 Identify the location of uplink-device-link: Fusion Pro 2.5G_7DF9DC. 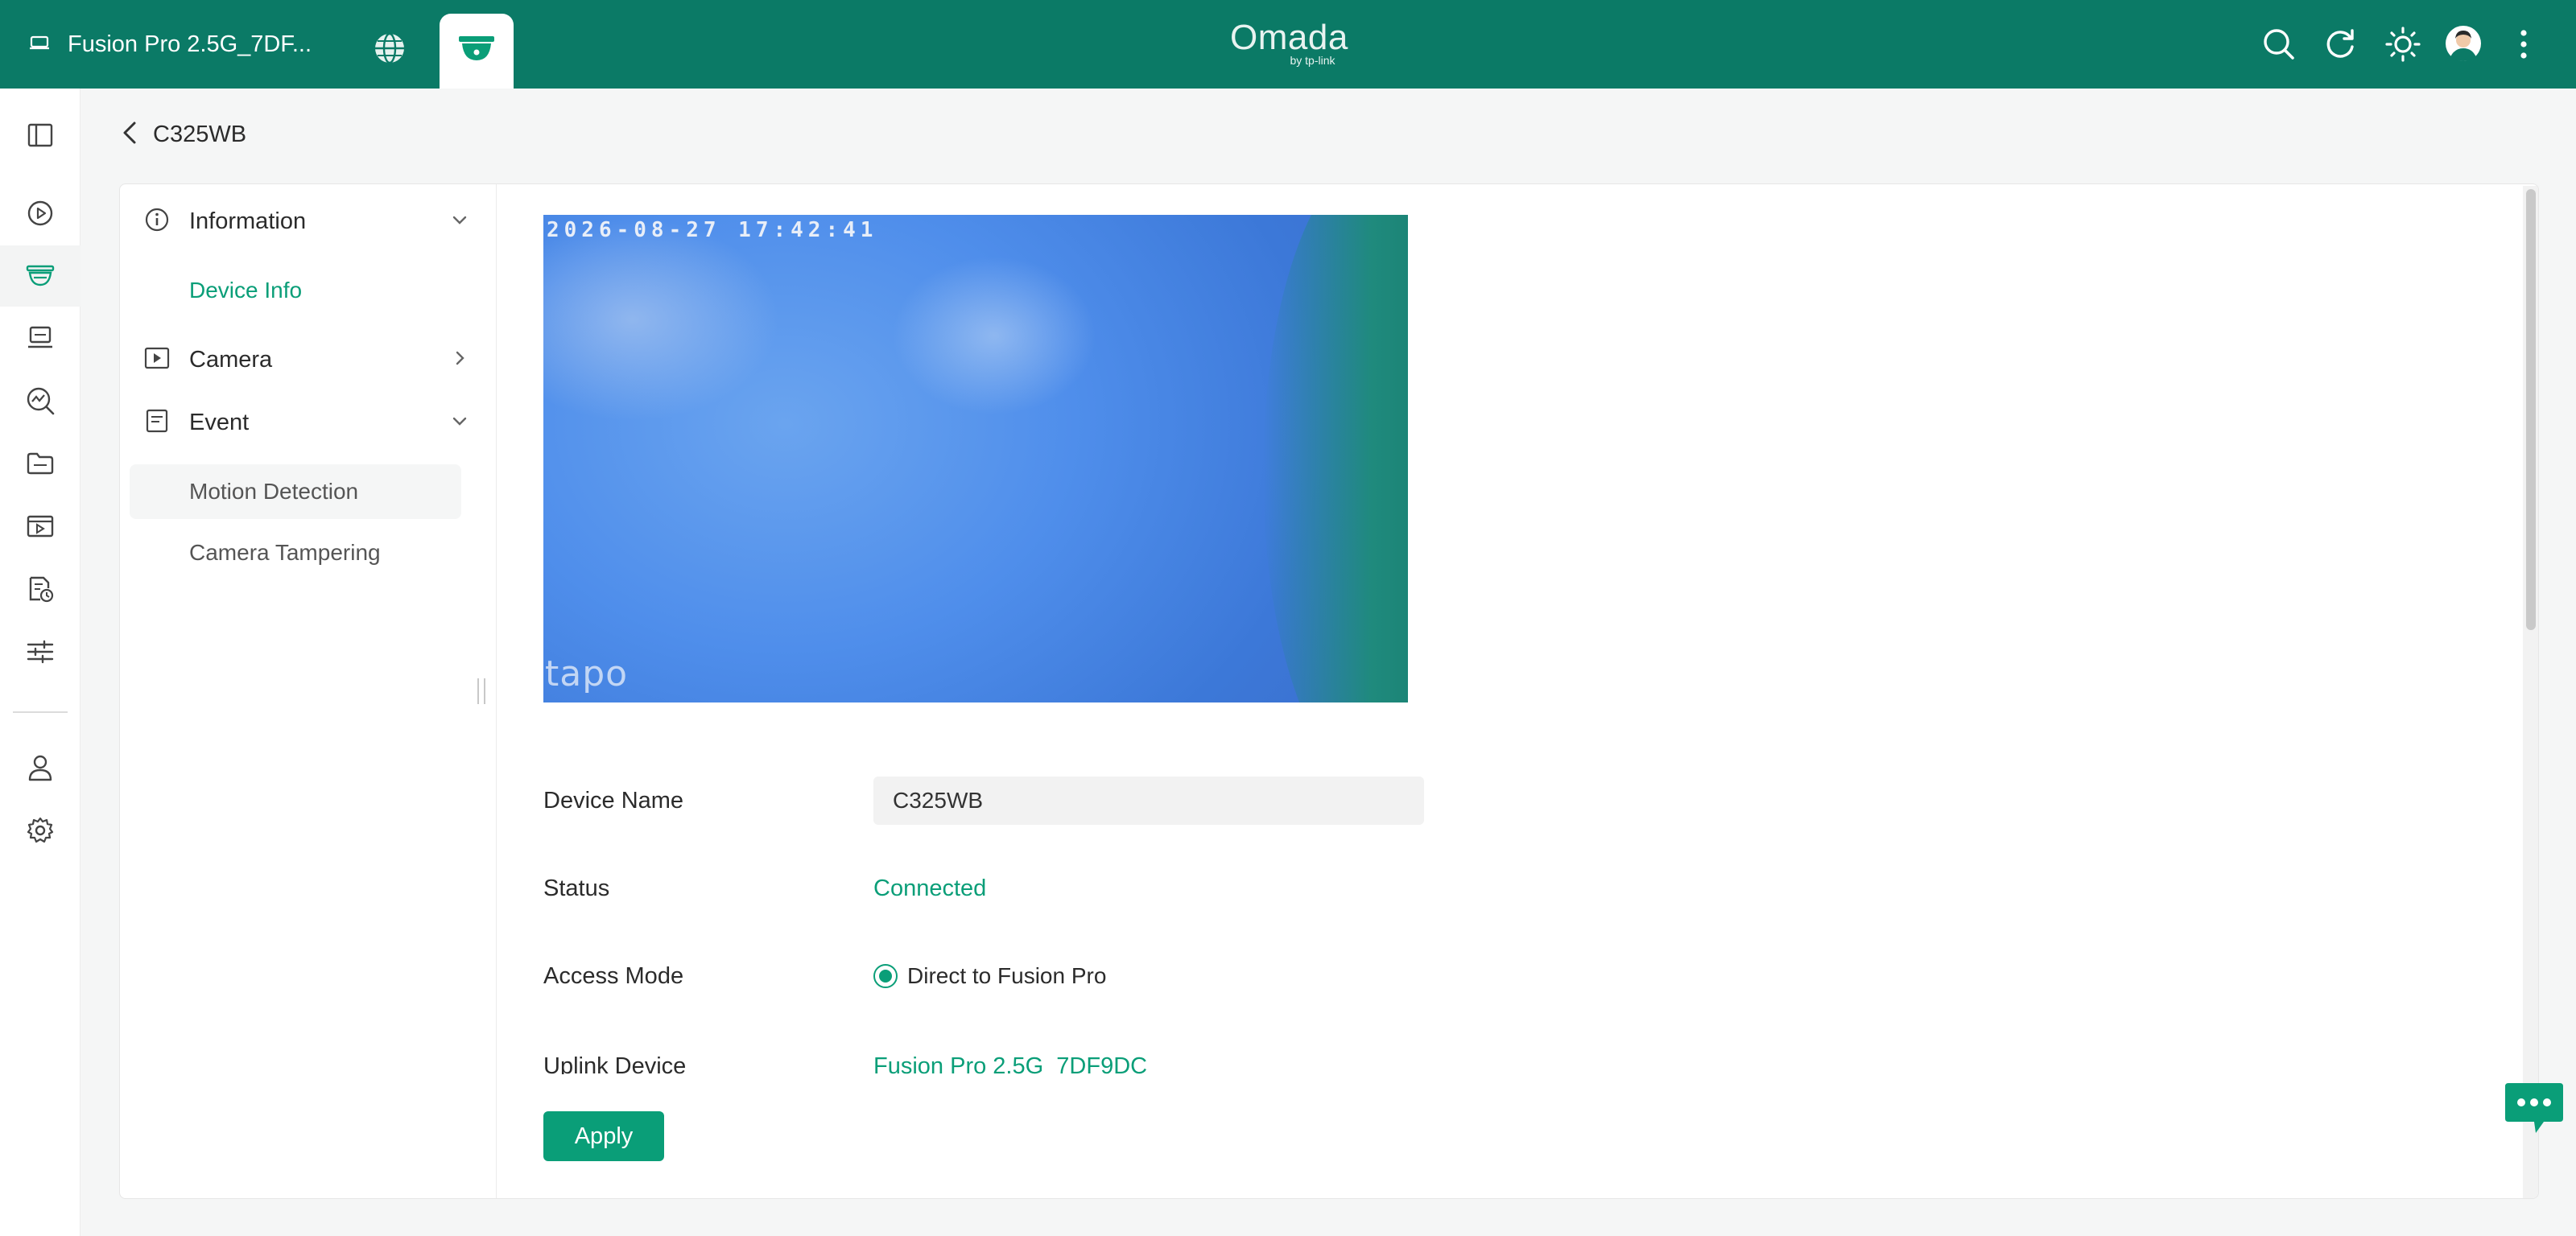
(1010, 1064).